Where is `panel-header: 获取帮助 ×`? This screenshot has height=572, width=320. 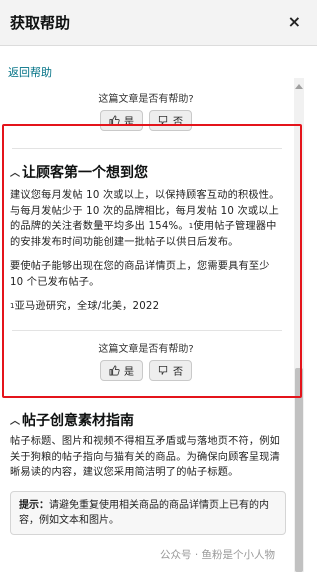 panel-header: 获取帮助 × is located at coordinates (158, 23).